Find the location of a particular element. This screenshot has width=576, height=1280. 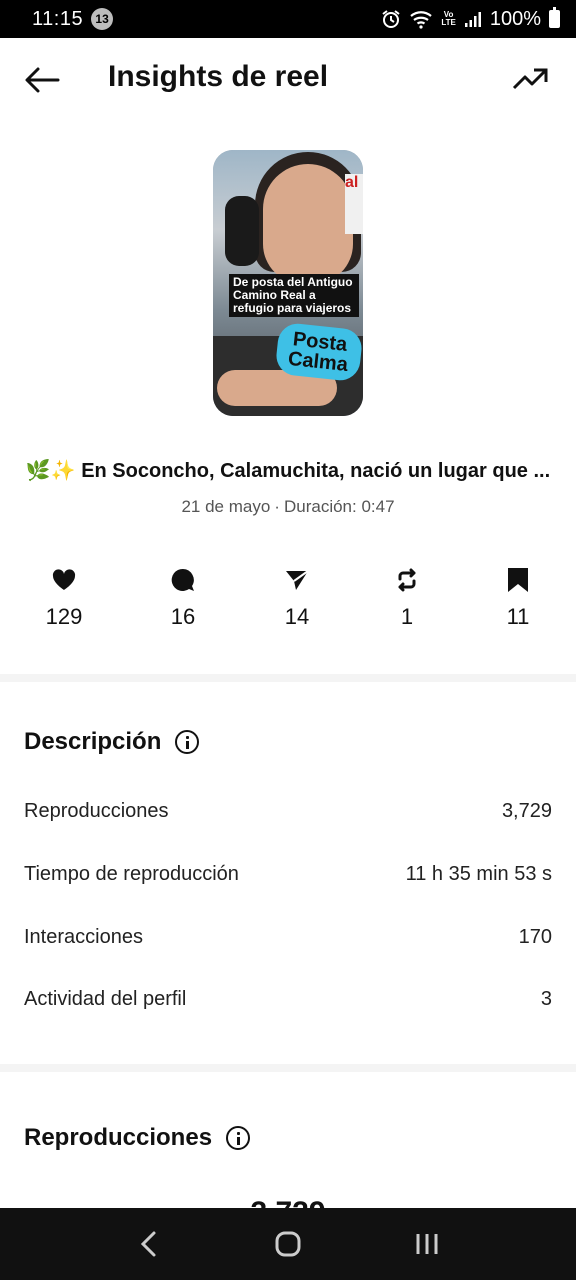

signal-icon is located at coordinates (473, 19).